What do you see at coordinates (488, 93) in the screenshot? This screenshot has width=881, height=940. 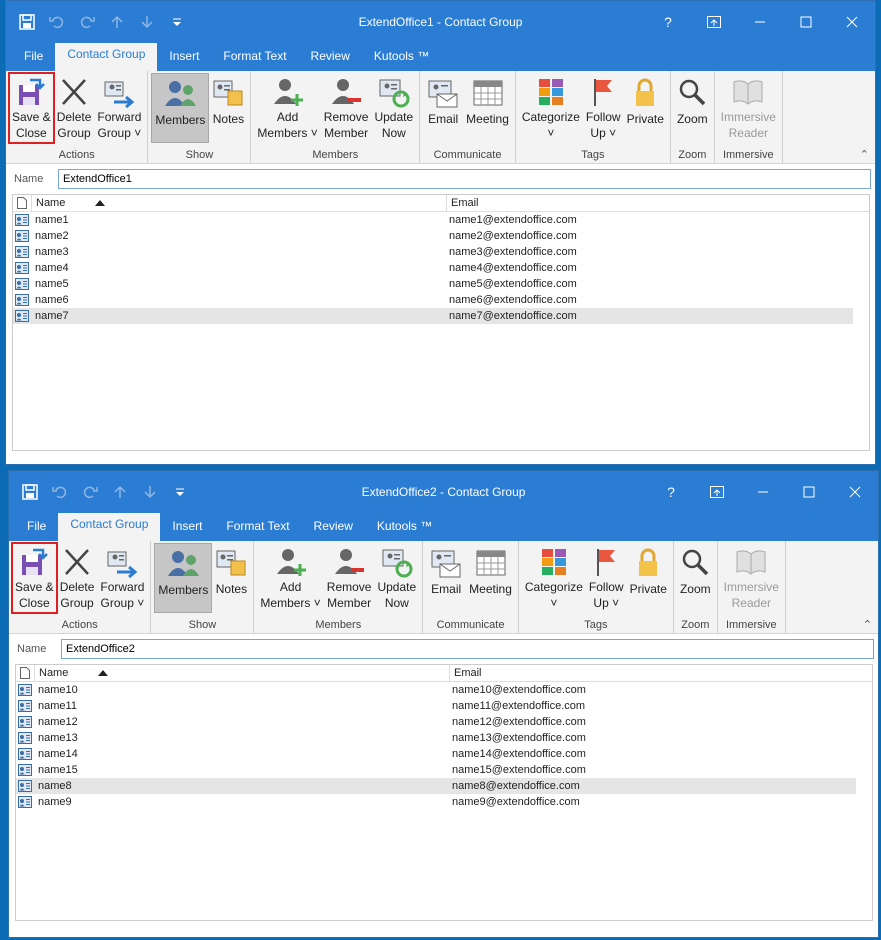 I see `meeting-icon` at bounding box center [488, 93].